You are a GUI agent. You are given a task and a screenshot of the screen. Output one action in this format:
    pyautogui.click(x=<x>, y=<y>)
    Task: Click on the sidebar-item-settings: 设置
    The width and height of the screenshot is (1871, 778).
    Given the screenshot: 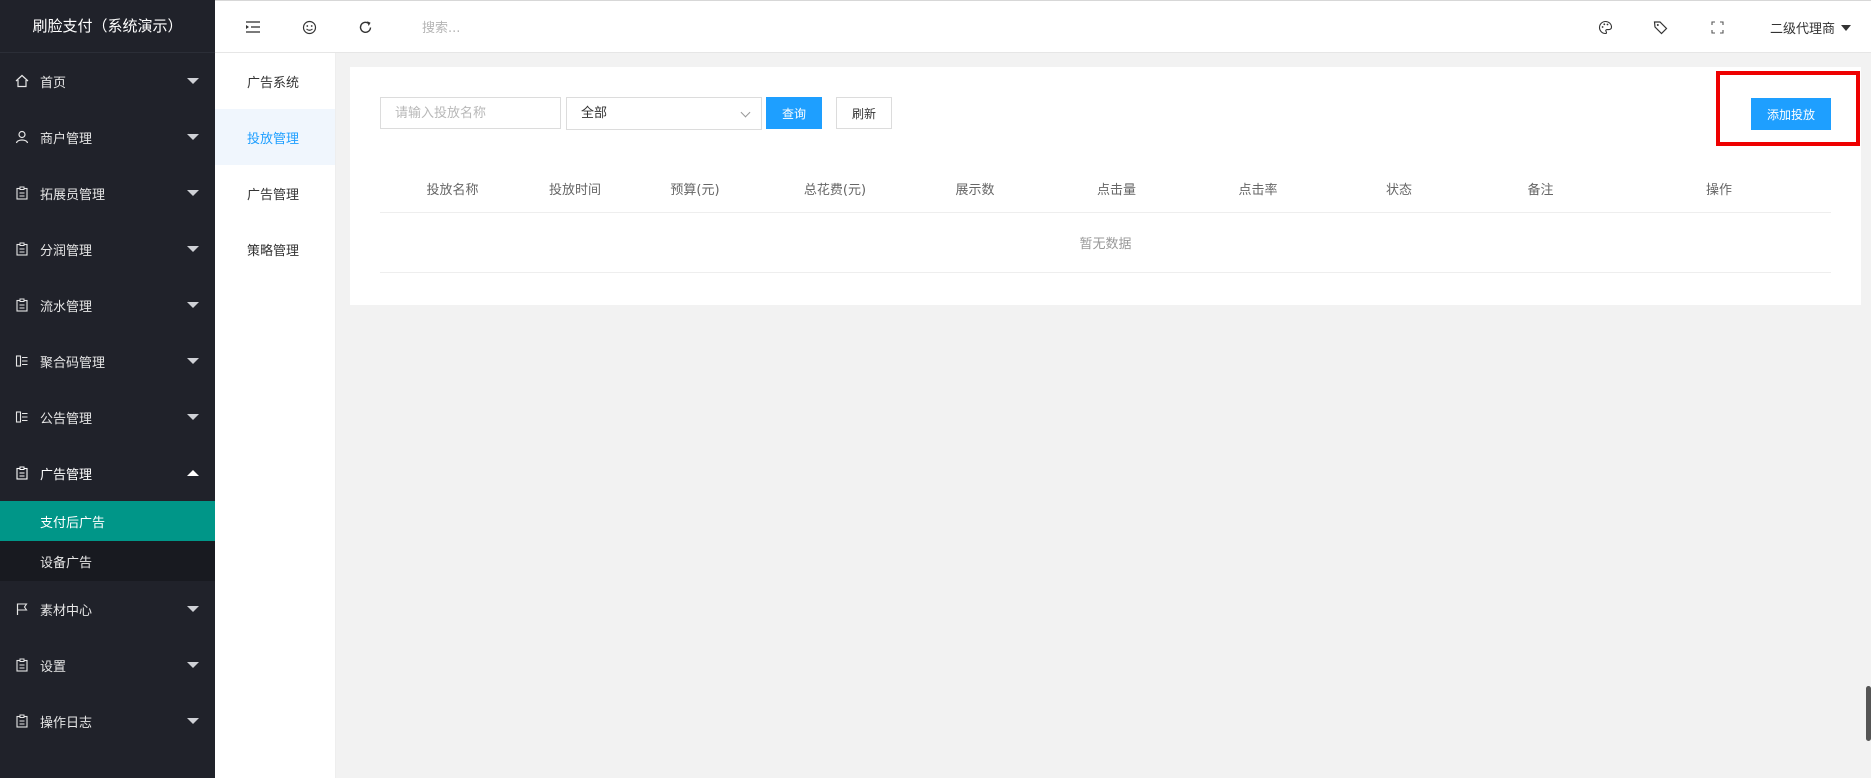 What is the action you would take?
    pyautogui.click(x=107, y=665)
    